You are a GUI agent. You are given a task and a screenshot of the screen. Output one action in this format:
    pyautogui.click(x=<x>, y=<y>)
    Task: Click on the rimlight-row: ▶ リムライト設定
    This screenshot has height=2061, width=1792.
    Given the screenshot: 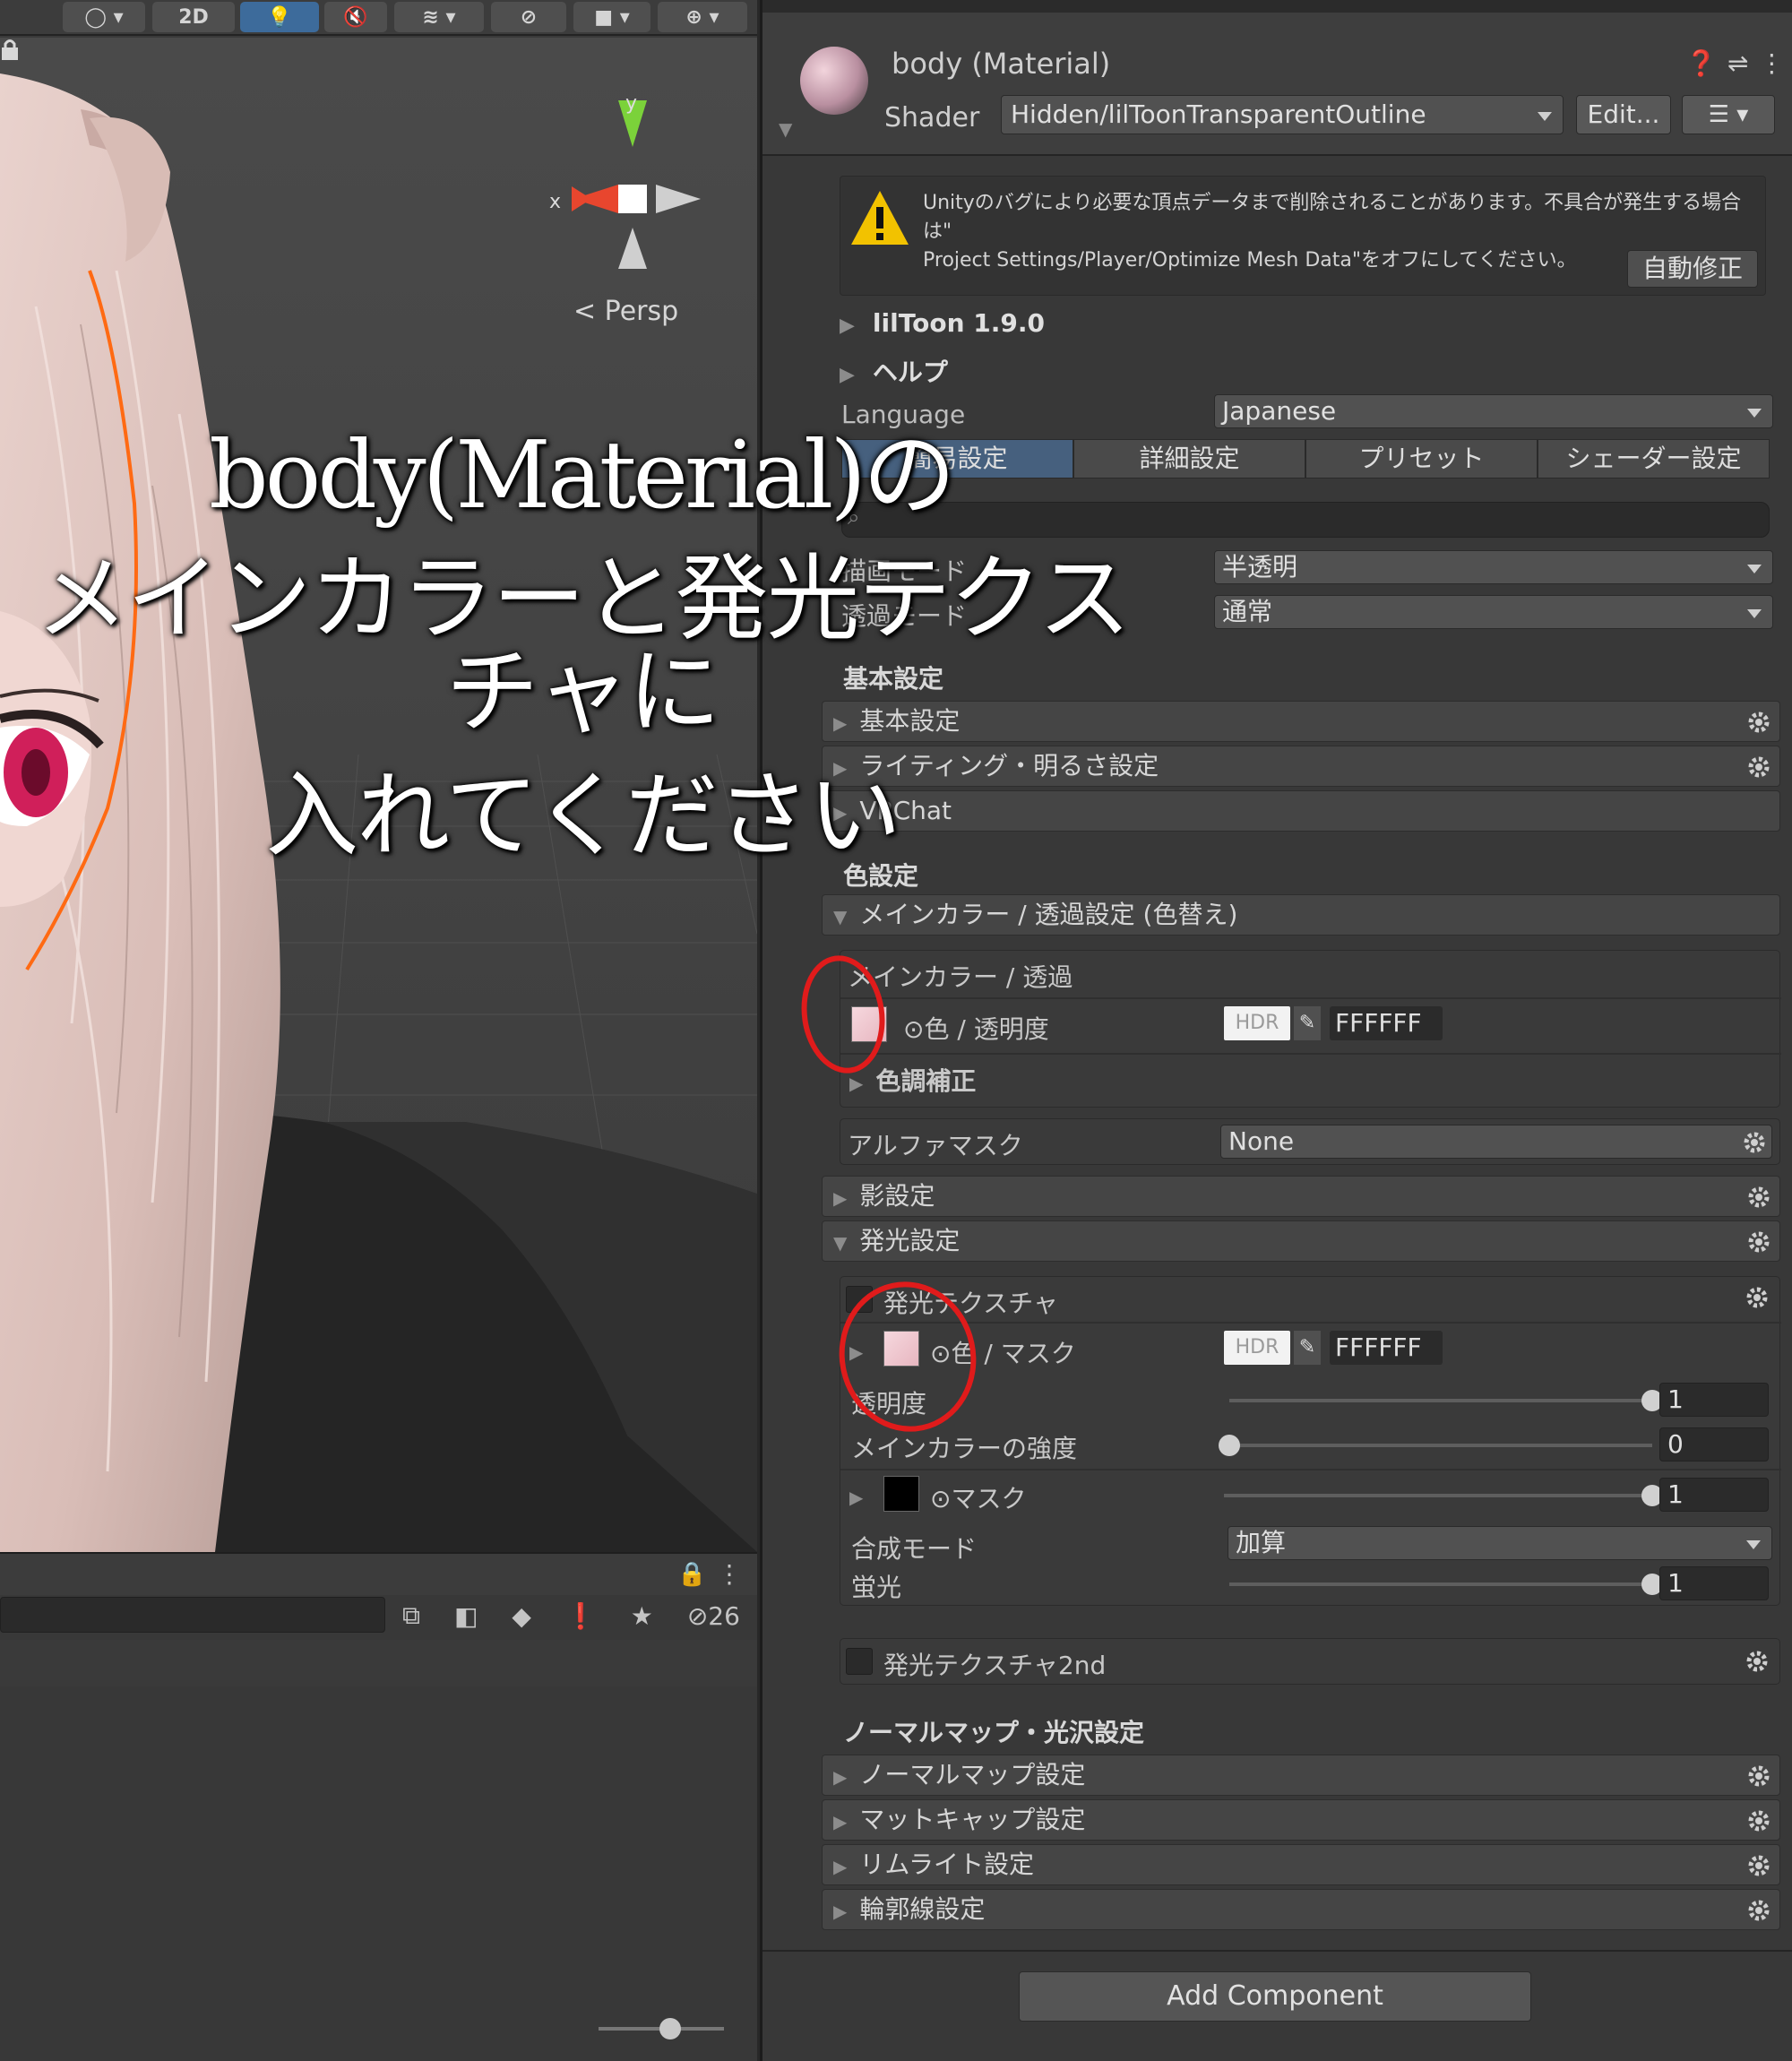 What is the action you would take?
    pyautogui.click(x=1301, y=1864)
    